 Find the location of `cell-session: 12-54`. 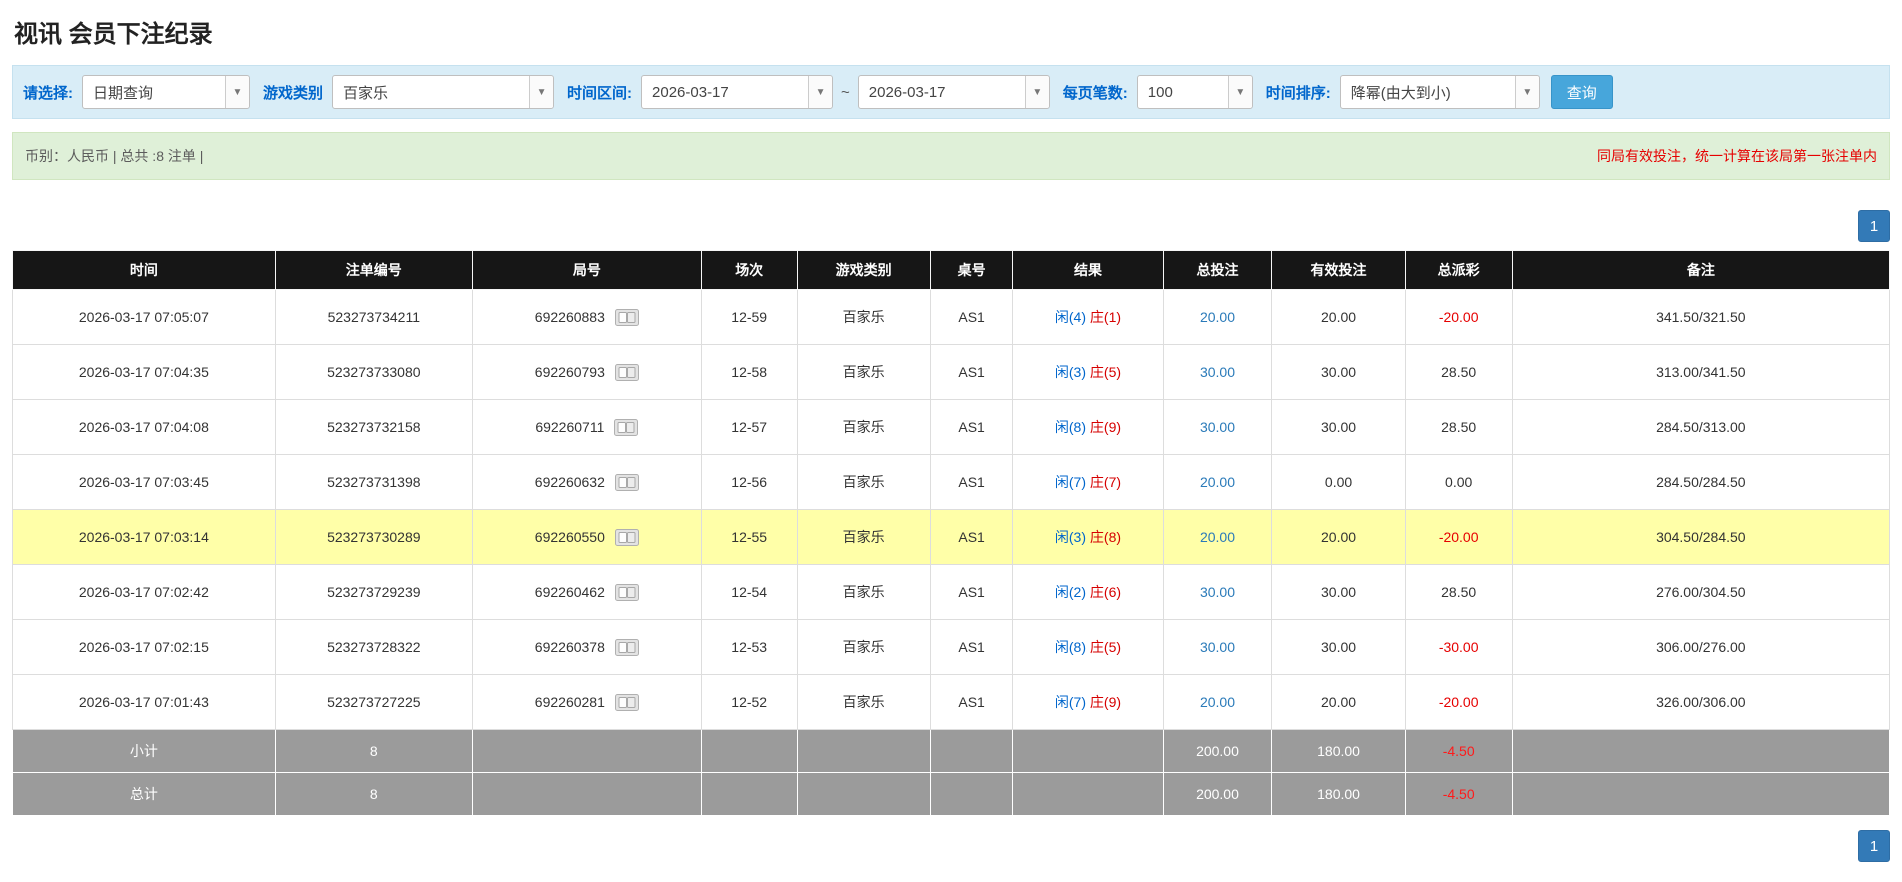

cell-session: 12-54 is located at coordinates (749, 592).